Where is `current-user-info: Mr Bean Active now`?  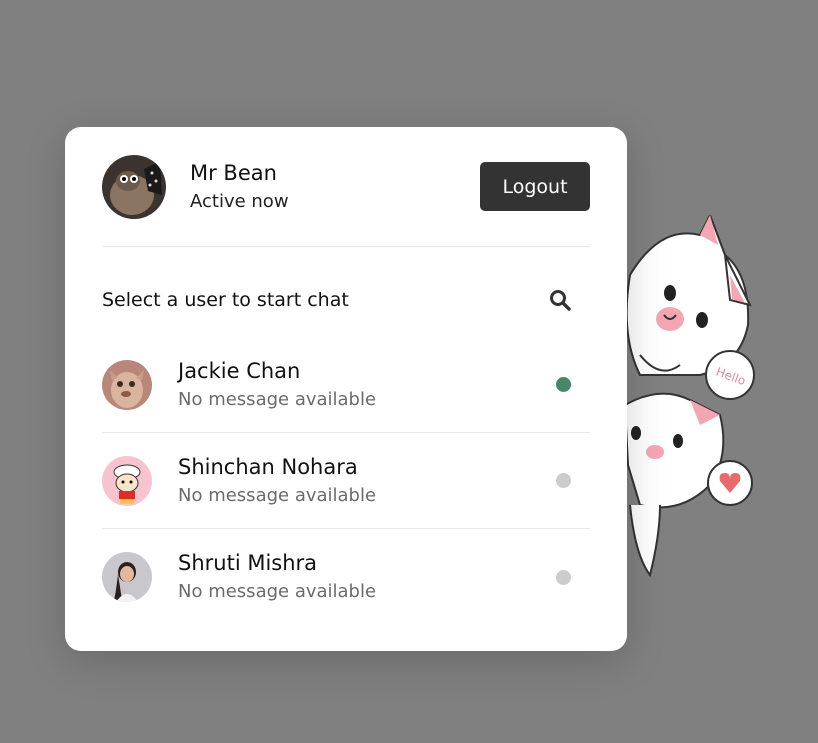
current-user-info: Mr Bean Active now is located at coordinates (335, 187).